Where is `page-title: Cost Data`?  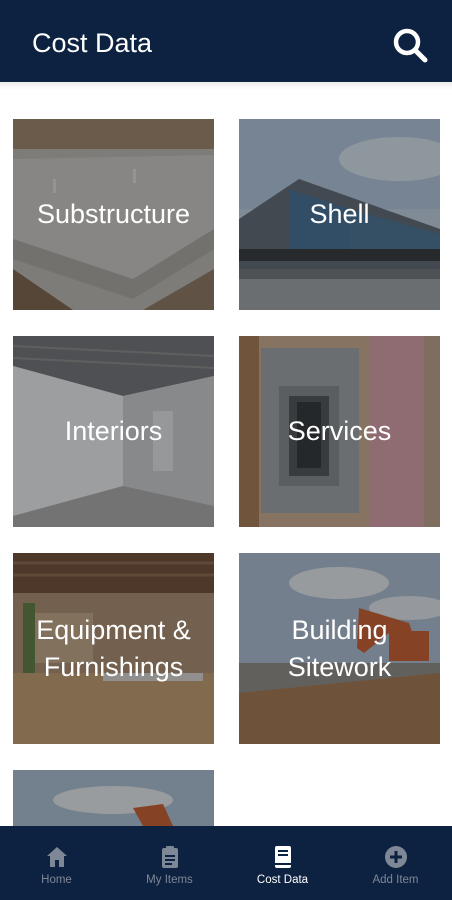 page-title: Cost Data is located at coordinates (92, 43).